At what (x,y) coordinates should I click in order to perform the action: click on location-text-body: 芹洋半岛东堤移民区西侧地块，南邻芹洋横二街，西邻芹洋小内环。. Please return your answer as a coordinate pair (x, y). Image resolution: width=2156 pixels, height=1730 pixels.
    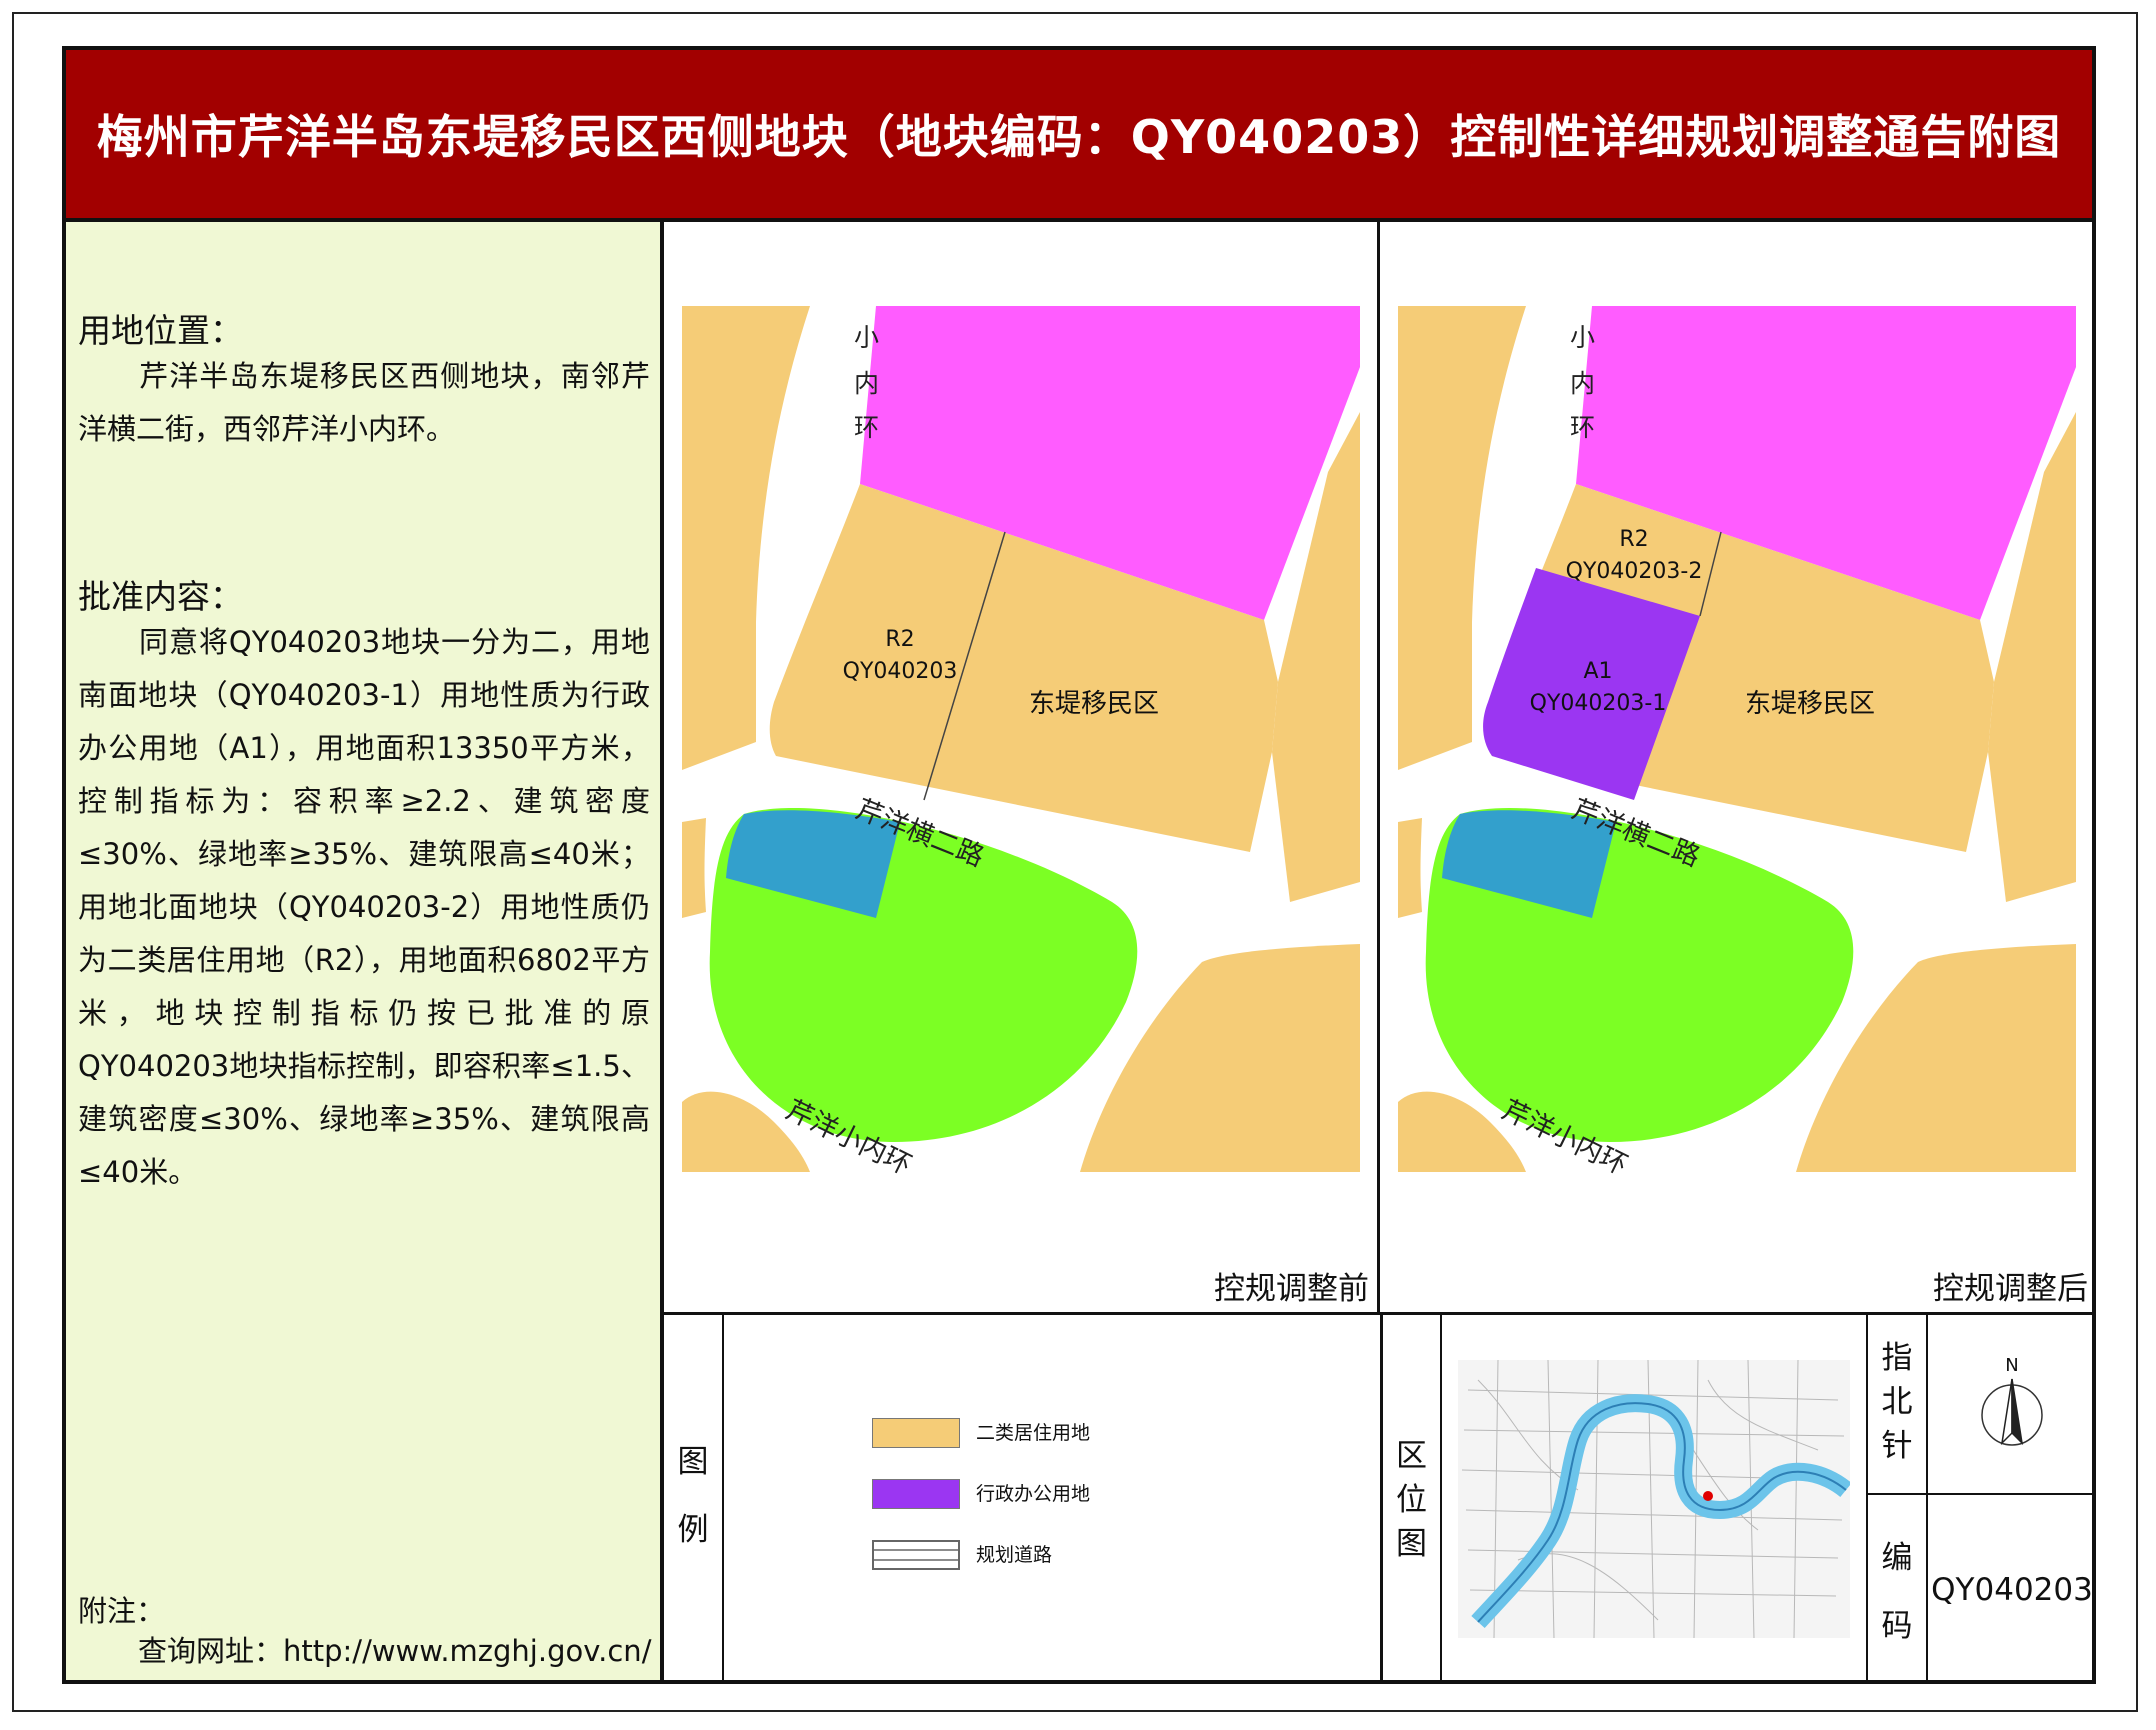
    Looking at the image, I should click on (364, 402).